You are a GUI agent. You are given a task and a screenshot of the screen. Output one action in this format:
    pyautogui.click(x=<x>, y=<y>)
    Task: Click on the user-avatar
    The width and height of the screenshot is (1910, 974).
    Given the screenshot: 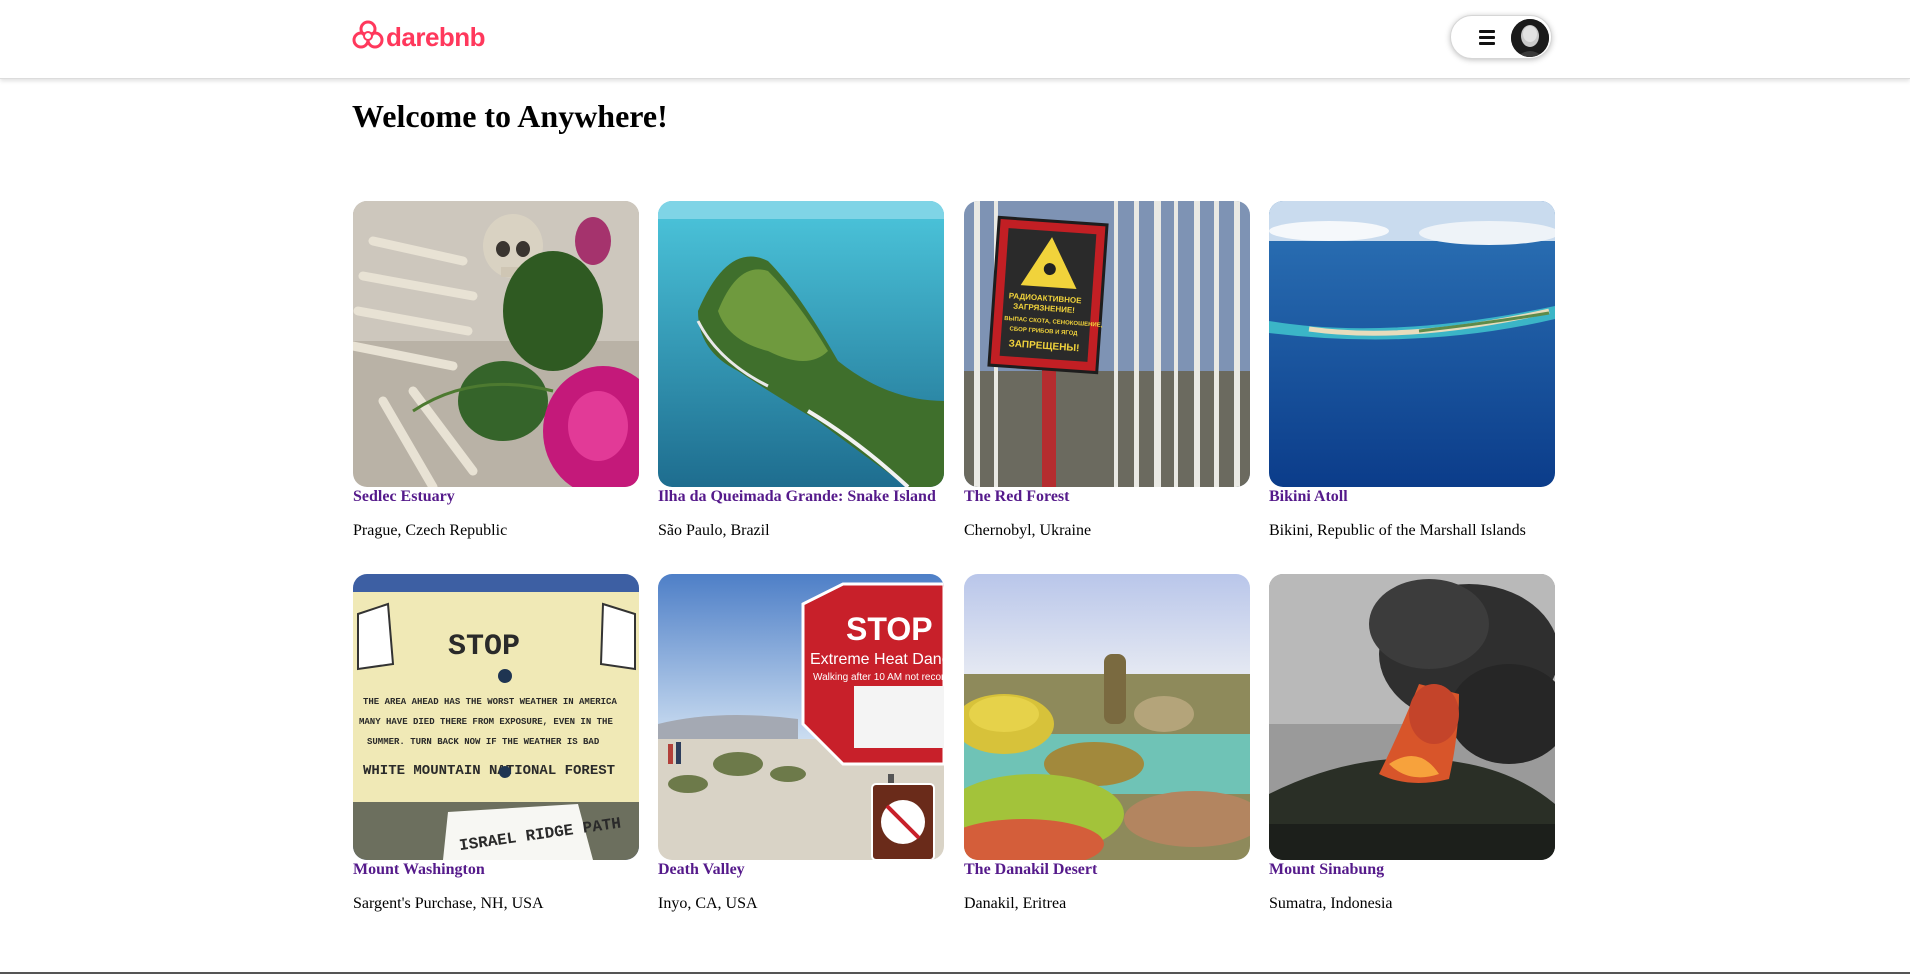 What is the action you would take?
    pyautogui.click(x=1530, y=38)
    